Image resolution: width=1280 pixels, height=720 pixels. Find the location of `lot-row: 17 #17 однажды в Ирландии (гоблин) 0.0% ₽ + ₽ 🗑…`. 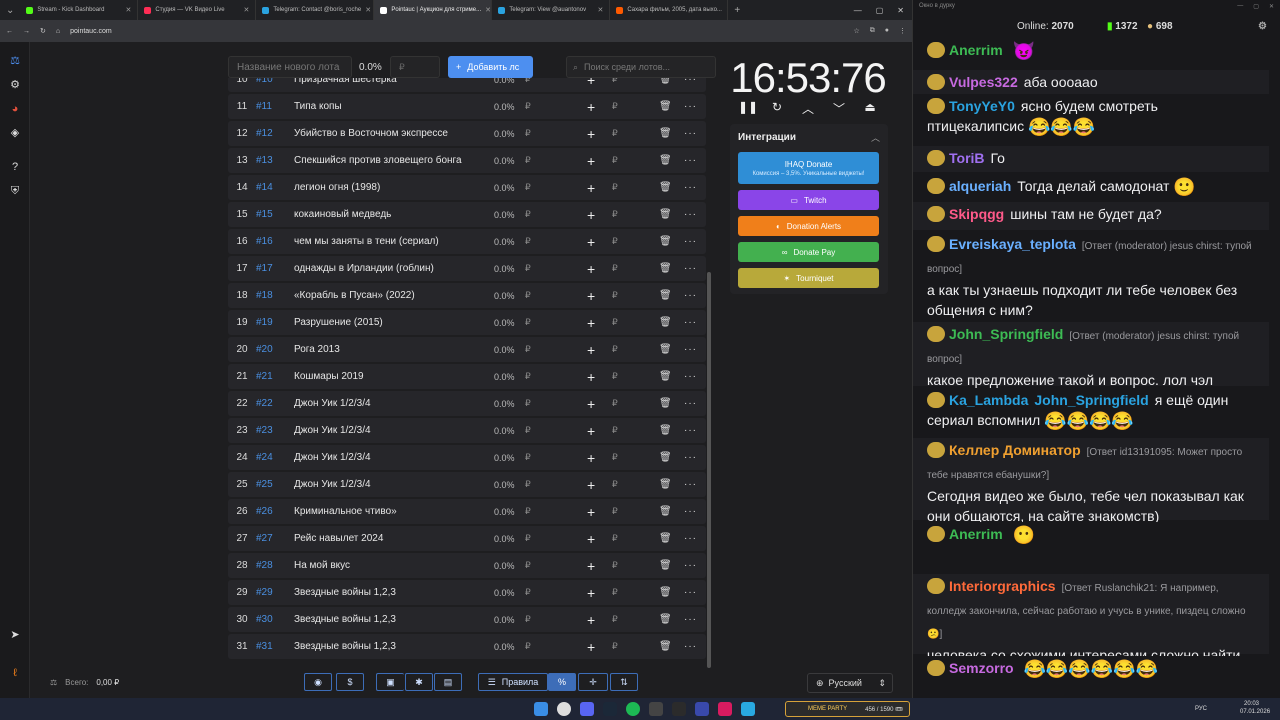

lot-row: 17 #17 однажды в Ирландии (гоблин) 0.0% ₽ + ₽ 🗑… is located at coordinates (467, 268).